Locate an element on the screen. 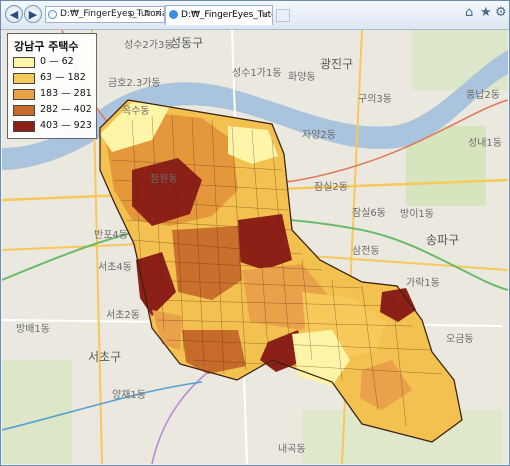 This screenshot has height=466, width=510. district-label: 가락1동 is located at coordinates (423, 283).